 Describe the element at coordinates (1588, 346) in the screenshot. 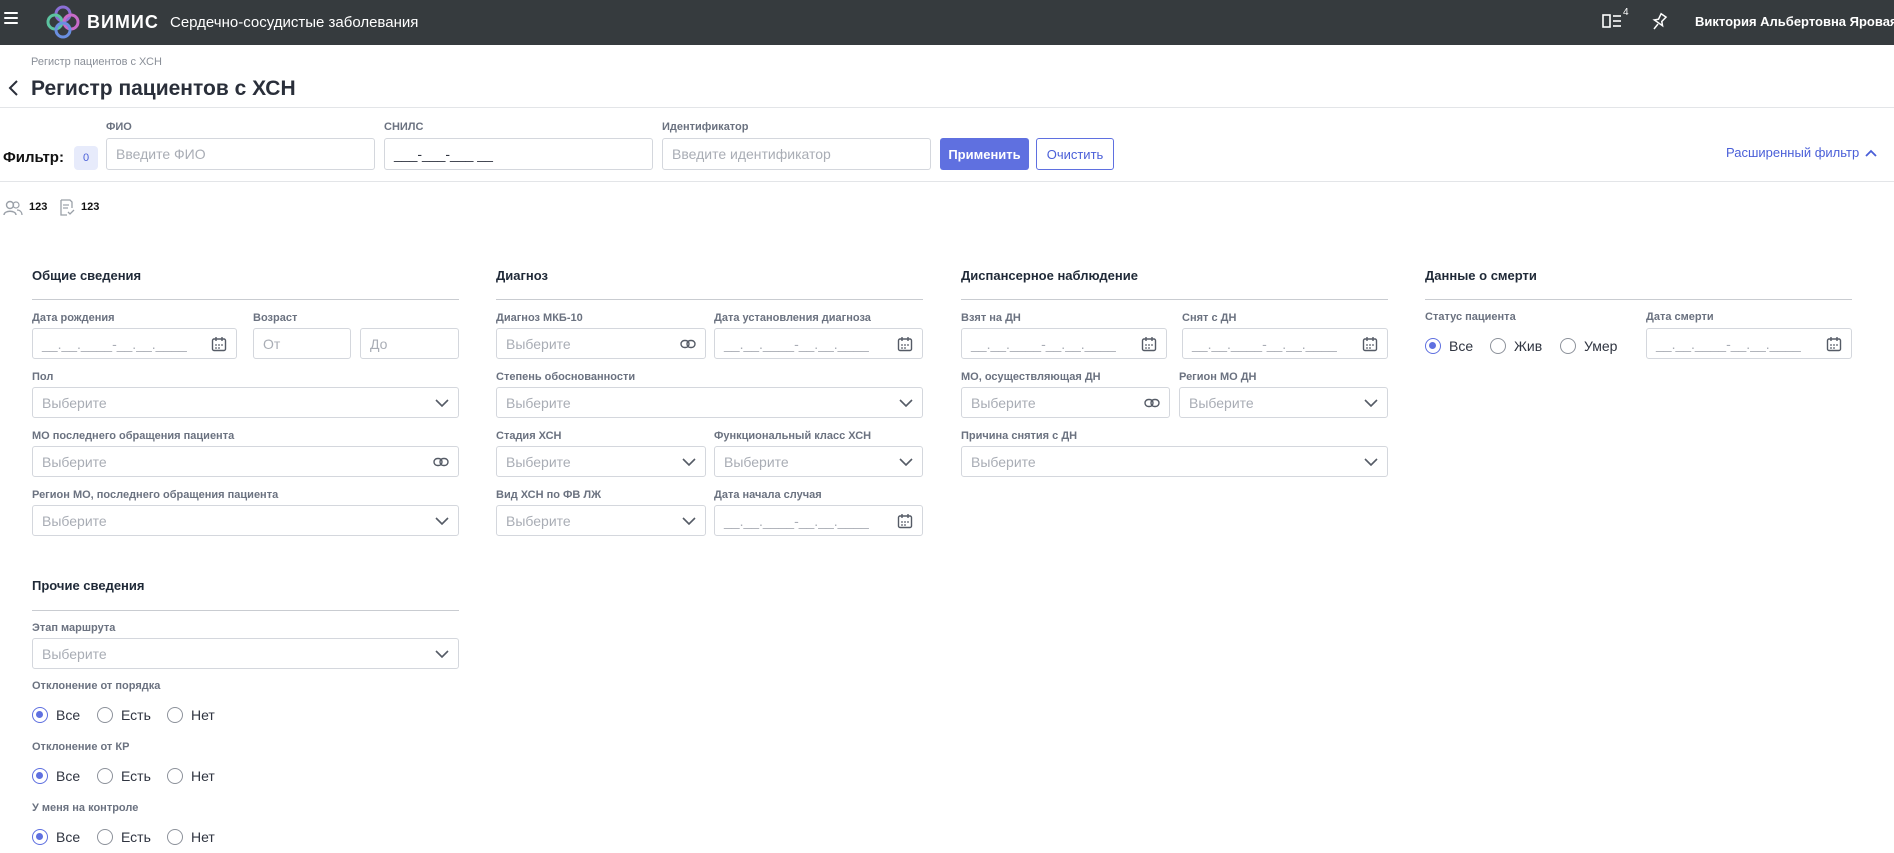

I see `status-radio-dead: Умер` at that location.